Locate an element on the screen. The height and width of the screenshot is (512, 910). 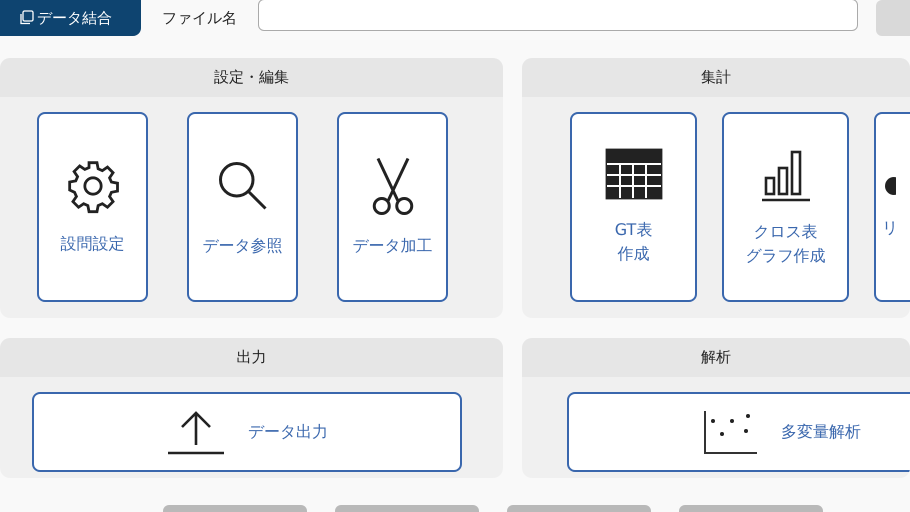
panel-title: 出力 is located at coordinates (251, 357).